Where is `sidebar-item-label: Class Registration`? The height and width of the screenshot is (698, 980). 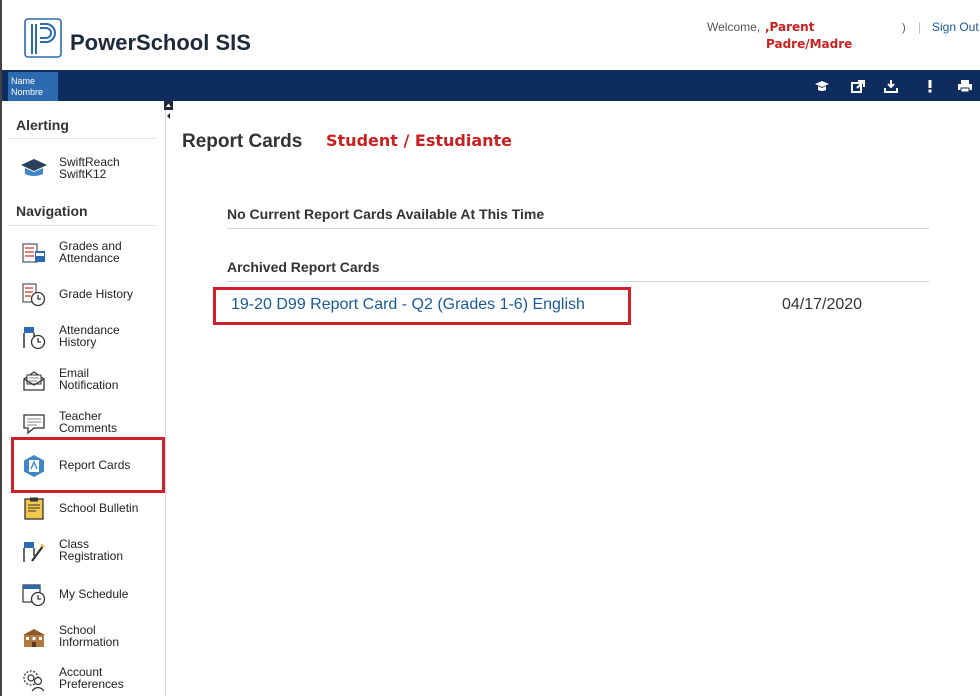 sidebar-item-label: Class Registration is located at coordinates (91, 550).